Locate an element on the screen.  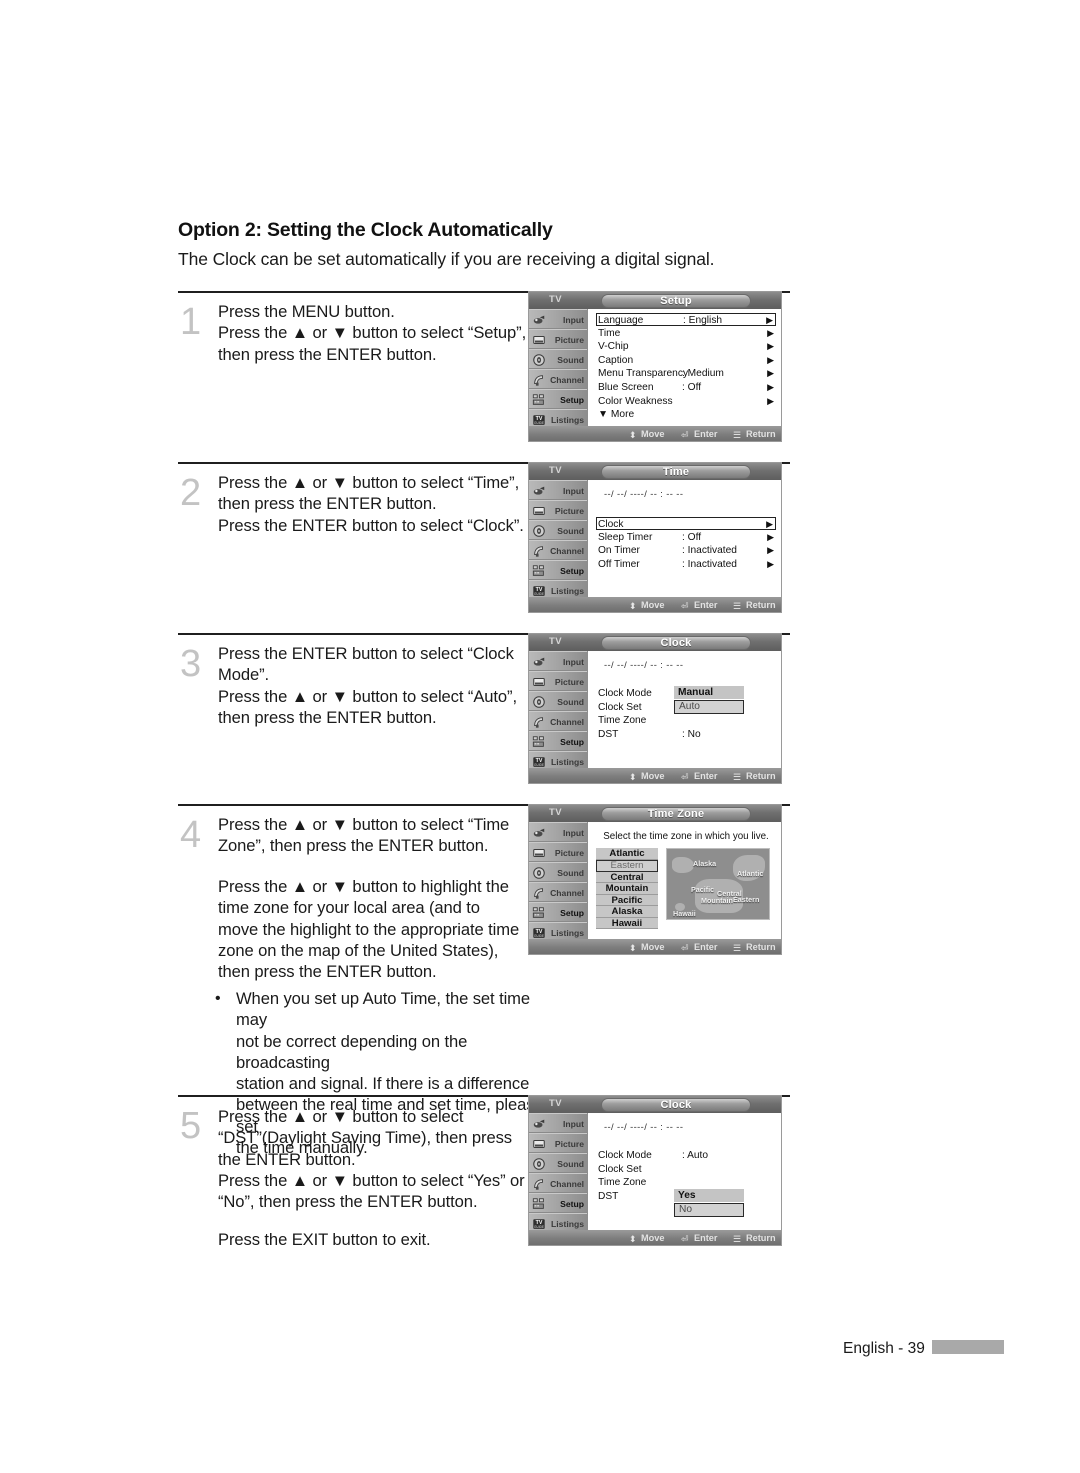
time-zone-option-alaska: Alaska is located at coordinates (627, 912).